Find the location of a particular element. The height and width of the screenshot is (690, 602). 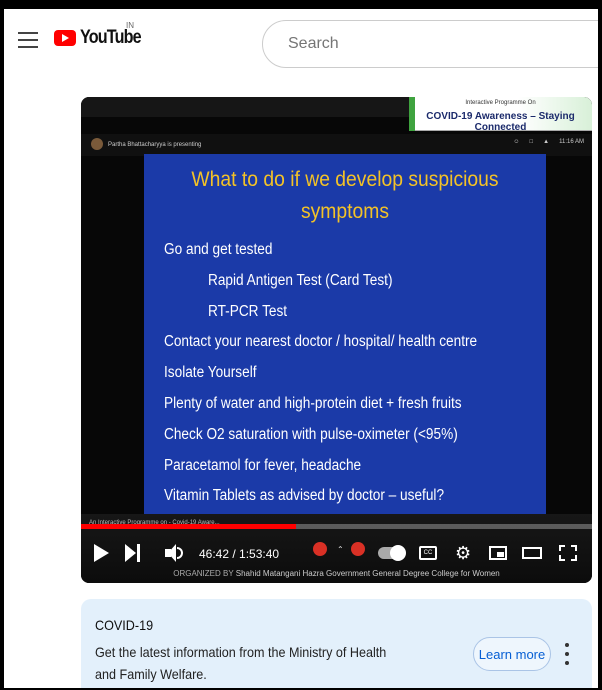

activity-icon: ▲ is located at coordinates (546, 142).